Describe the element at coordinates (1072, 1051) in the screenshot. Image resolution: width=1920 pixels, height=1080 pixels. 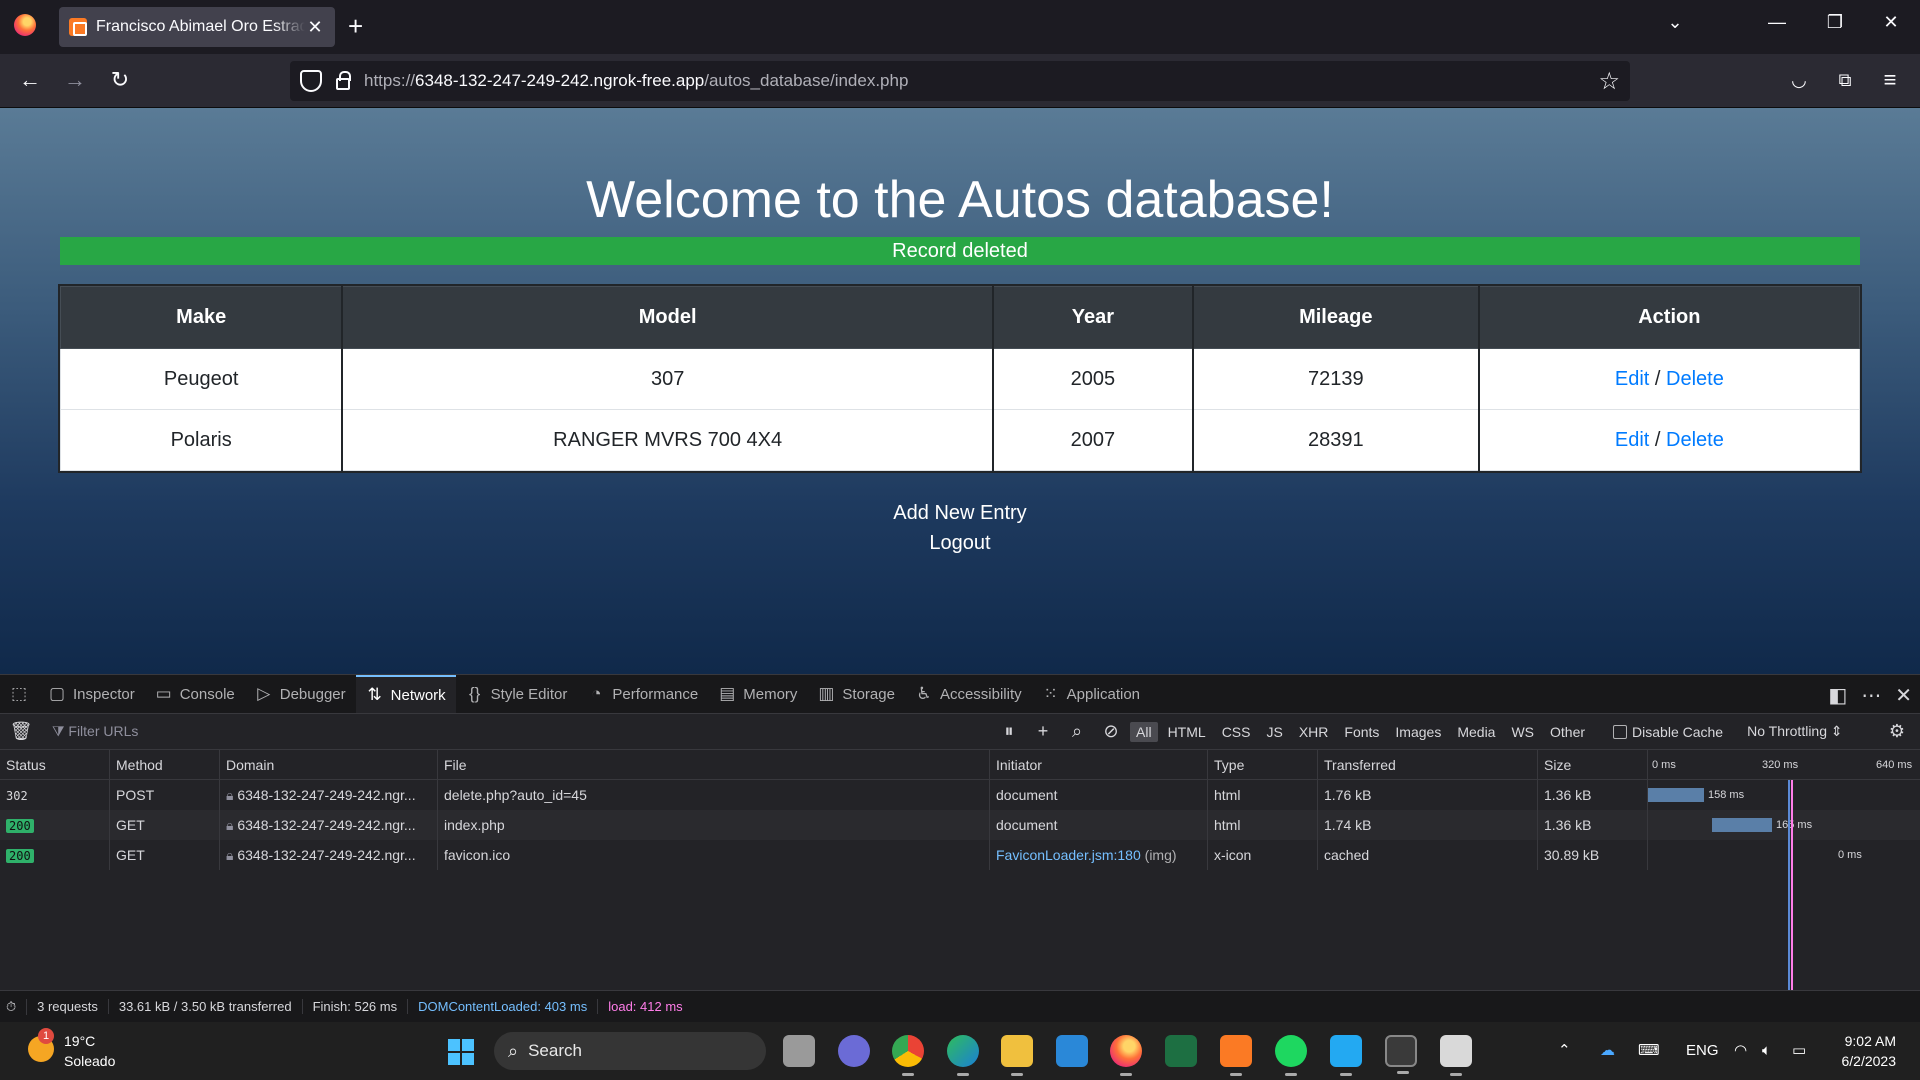
I see `mail-icon` at that location.